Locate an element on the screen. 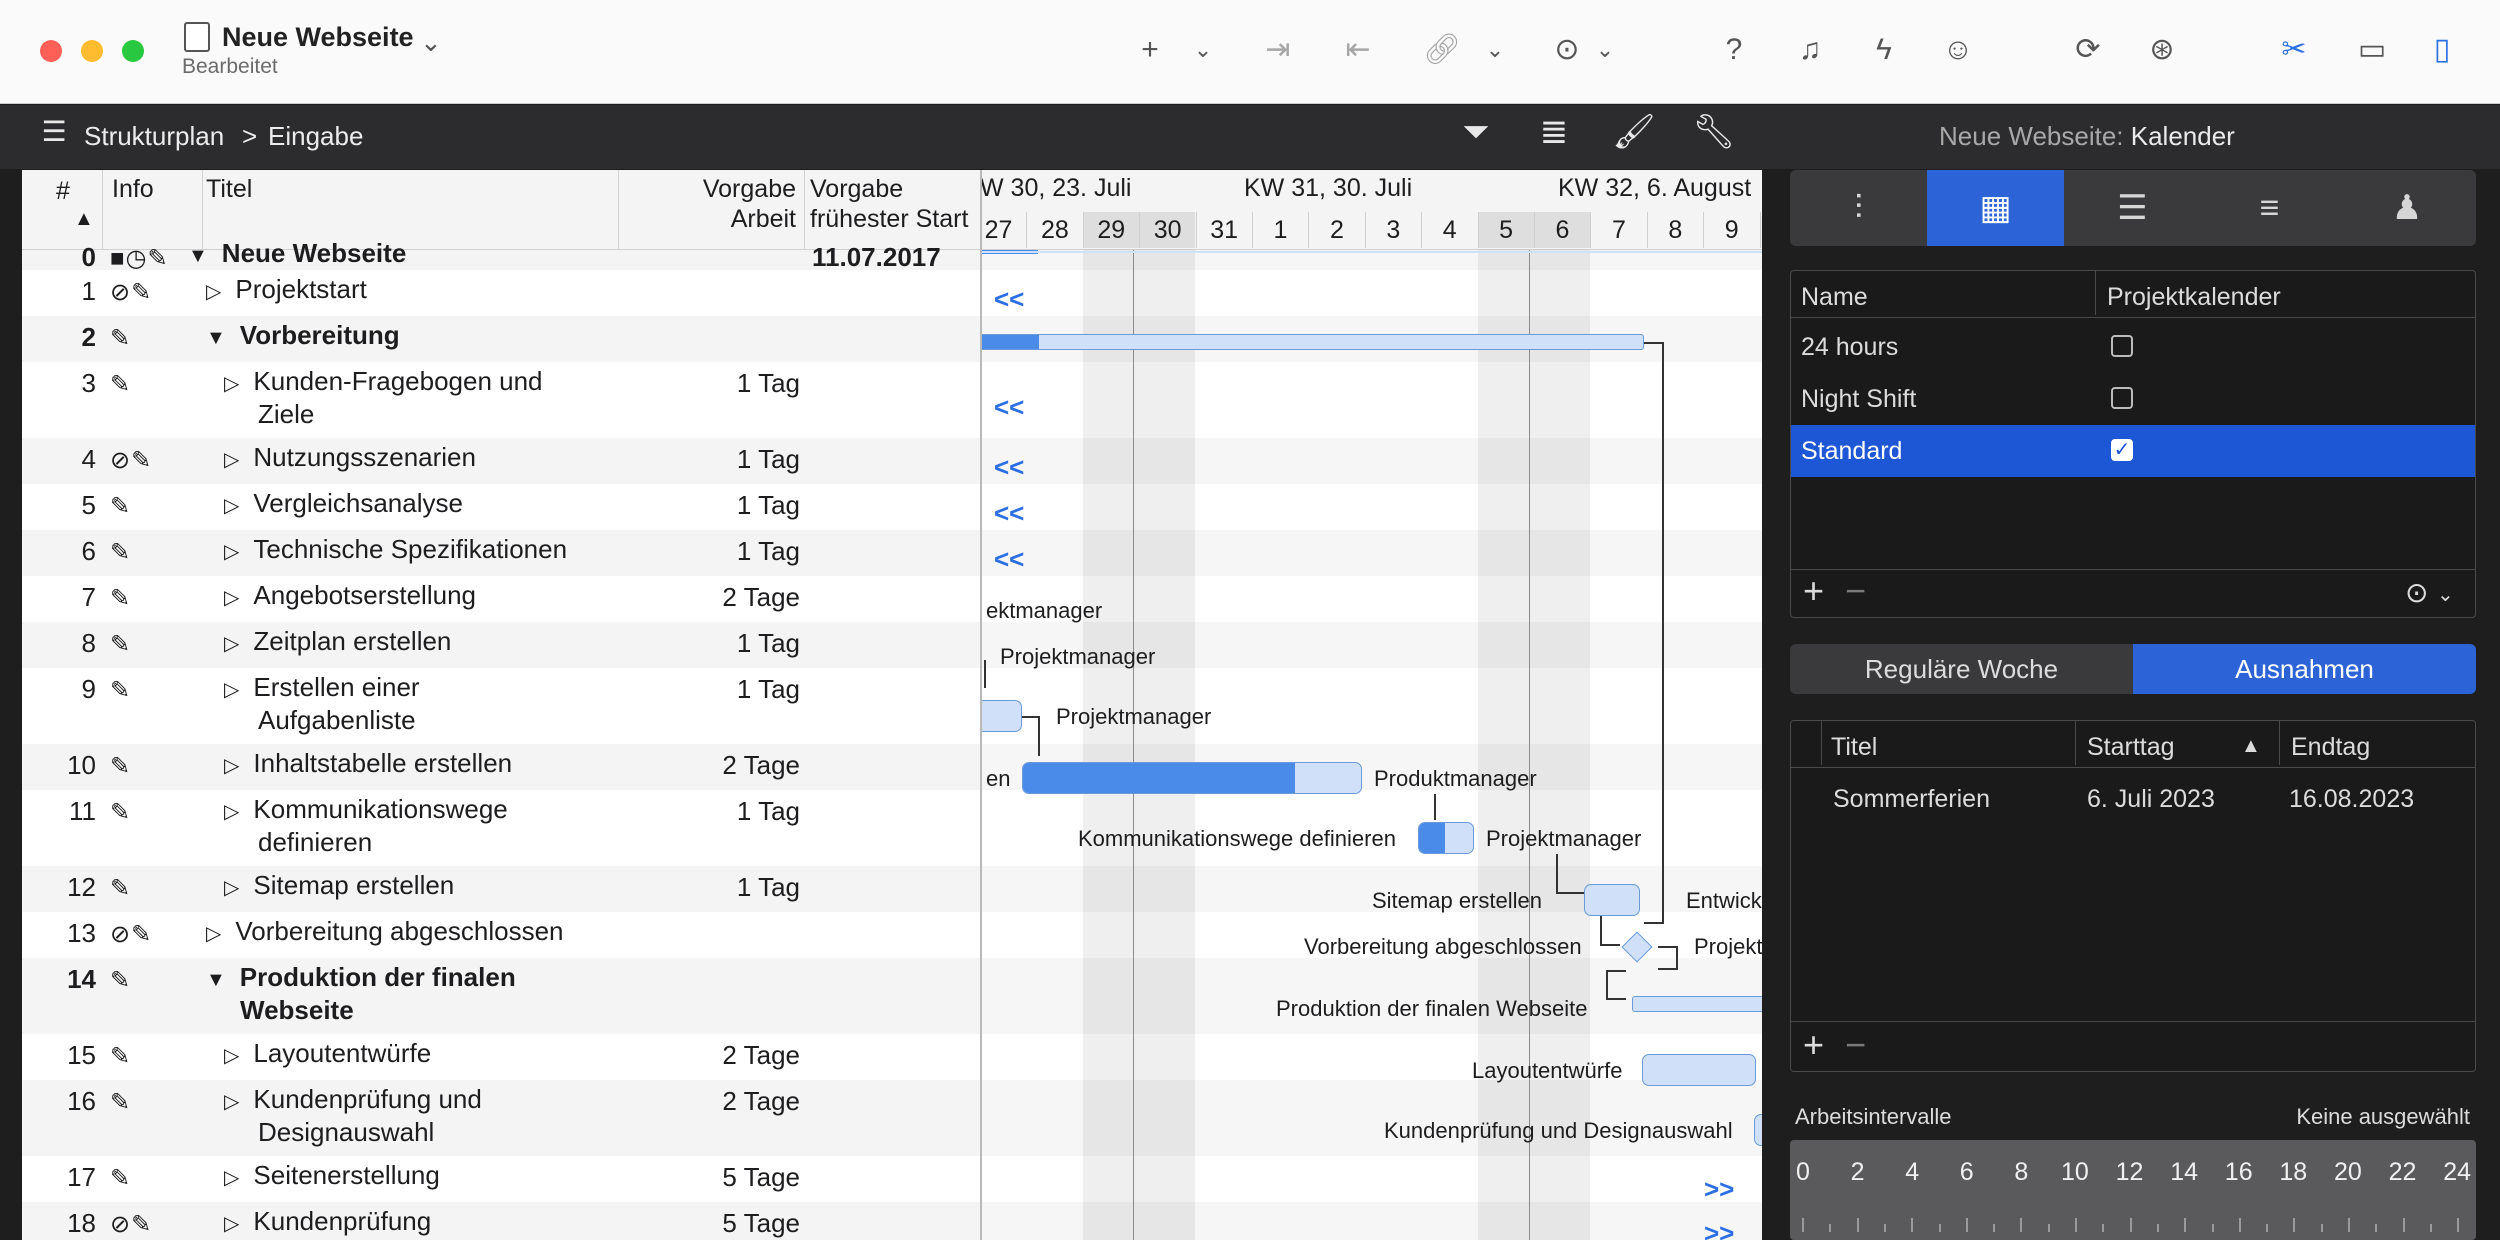 This screenshot has width=2500, height=1240. task-title: ▷ Vergleichsanalyse is located at coordinates (343, 504).